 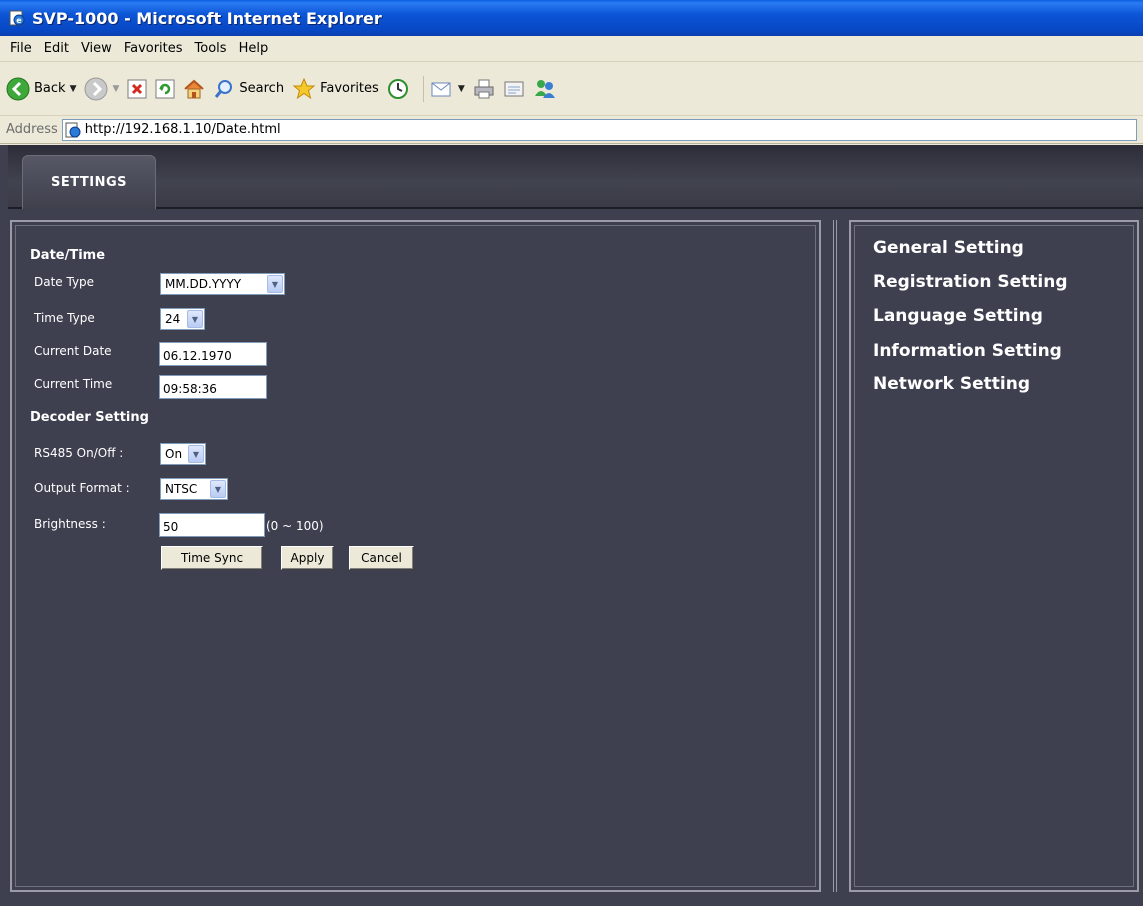 What do you see at coordinates (213, 387) in the screenshot?
I see `current-time-input` at bounding box center [213, 387].